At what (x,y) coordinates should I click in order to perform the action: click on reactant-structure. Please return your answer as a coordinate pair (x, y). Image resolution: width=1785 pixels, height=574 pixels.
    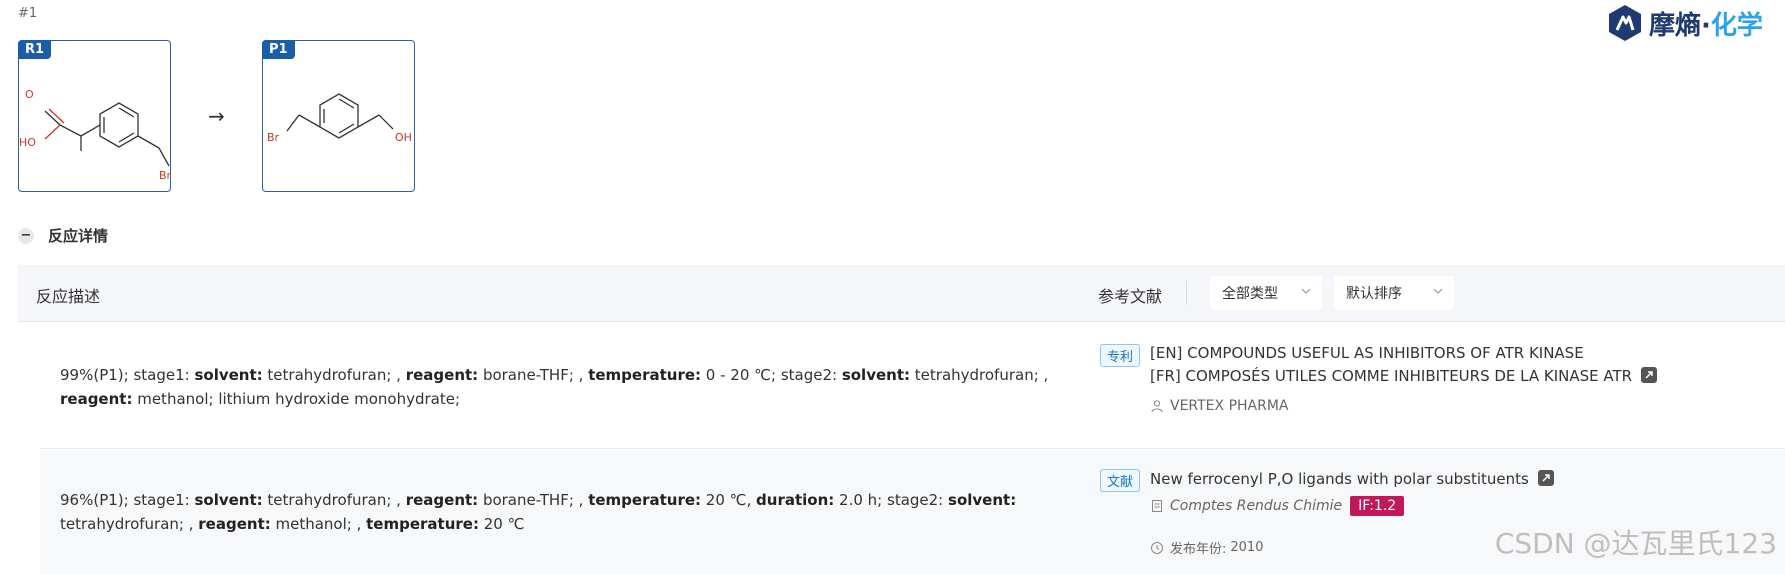
    Looking at the image, I should click on (107, 134).